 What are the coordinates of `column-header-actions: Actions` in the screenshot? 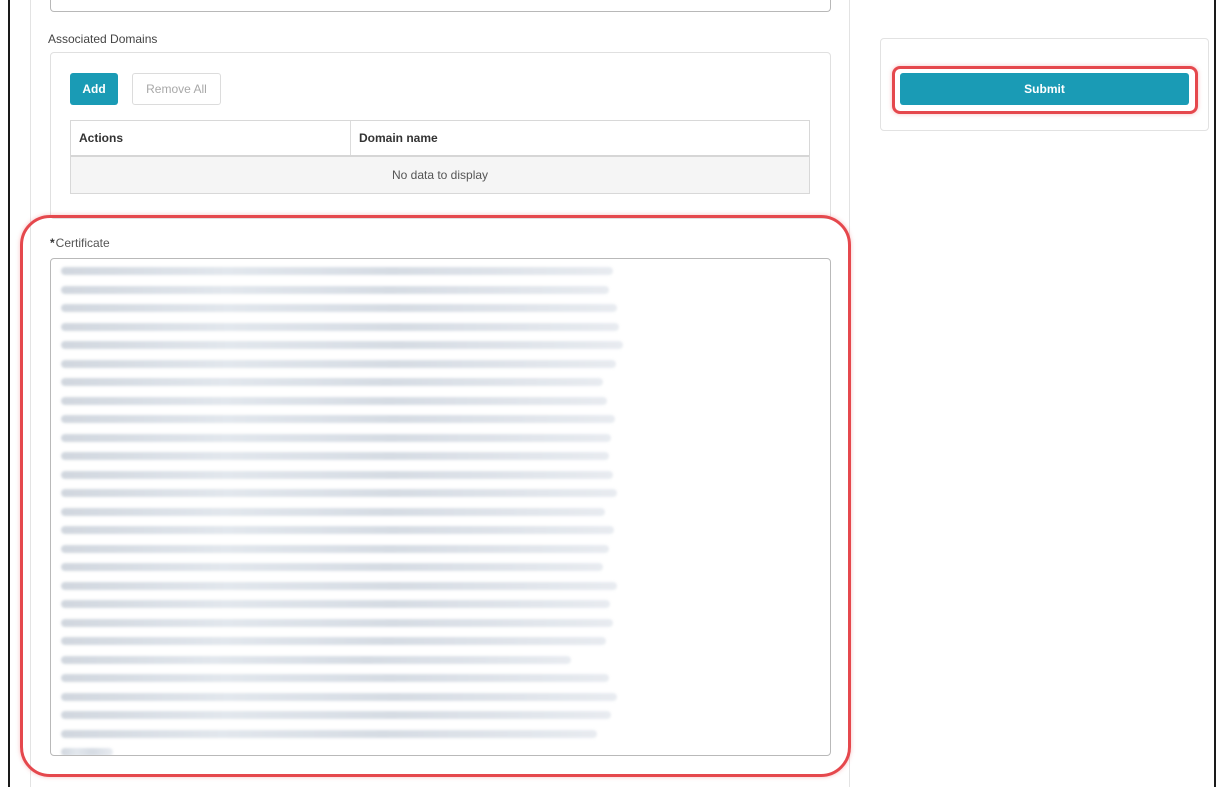 It's located at (211, 138).